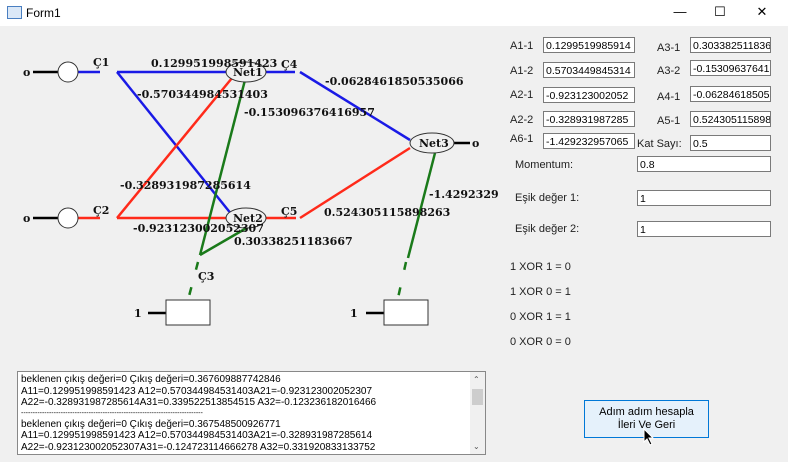  Describe the element at coordinates (589, 141) in the screenshot. I see `input-a6-1: -1.429232957065` at that location.